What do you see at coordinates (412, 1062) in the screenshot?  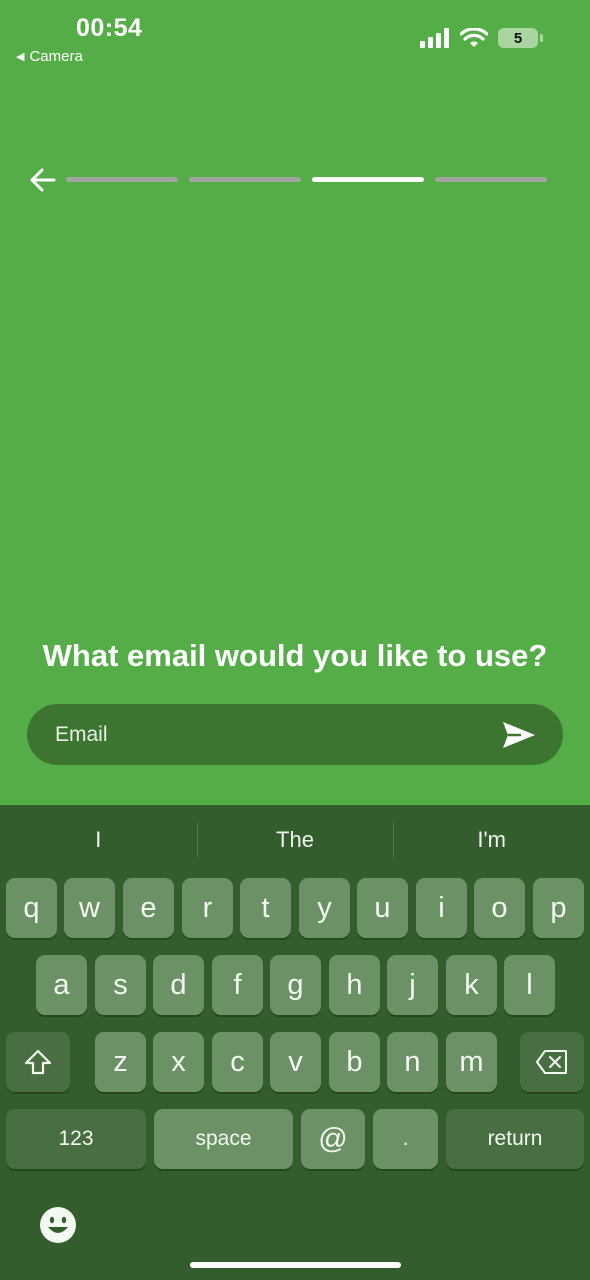 I see `key-n: n` at bounding box center [412, 1062].